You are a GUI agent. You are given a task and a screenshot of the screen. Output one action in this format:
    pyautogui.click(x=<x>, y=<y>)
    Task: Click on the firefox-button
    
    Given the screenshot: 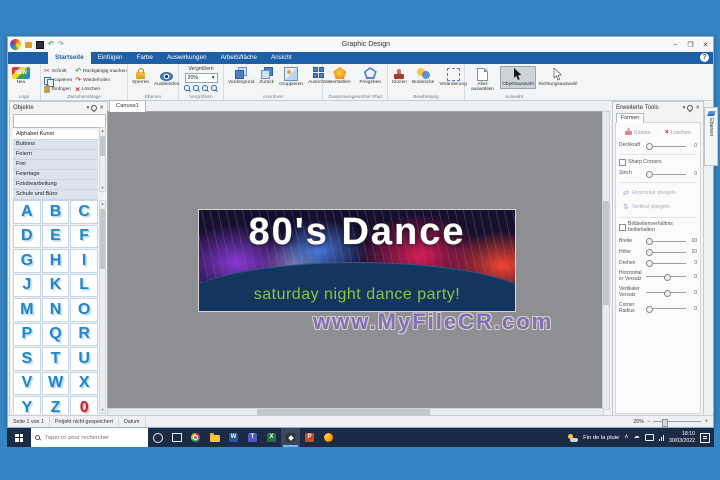 What is the action you would take?
    pyautogui.click(x=328, y=437)
    